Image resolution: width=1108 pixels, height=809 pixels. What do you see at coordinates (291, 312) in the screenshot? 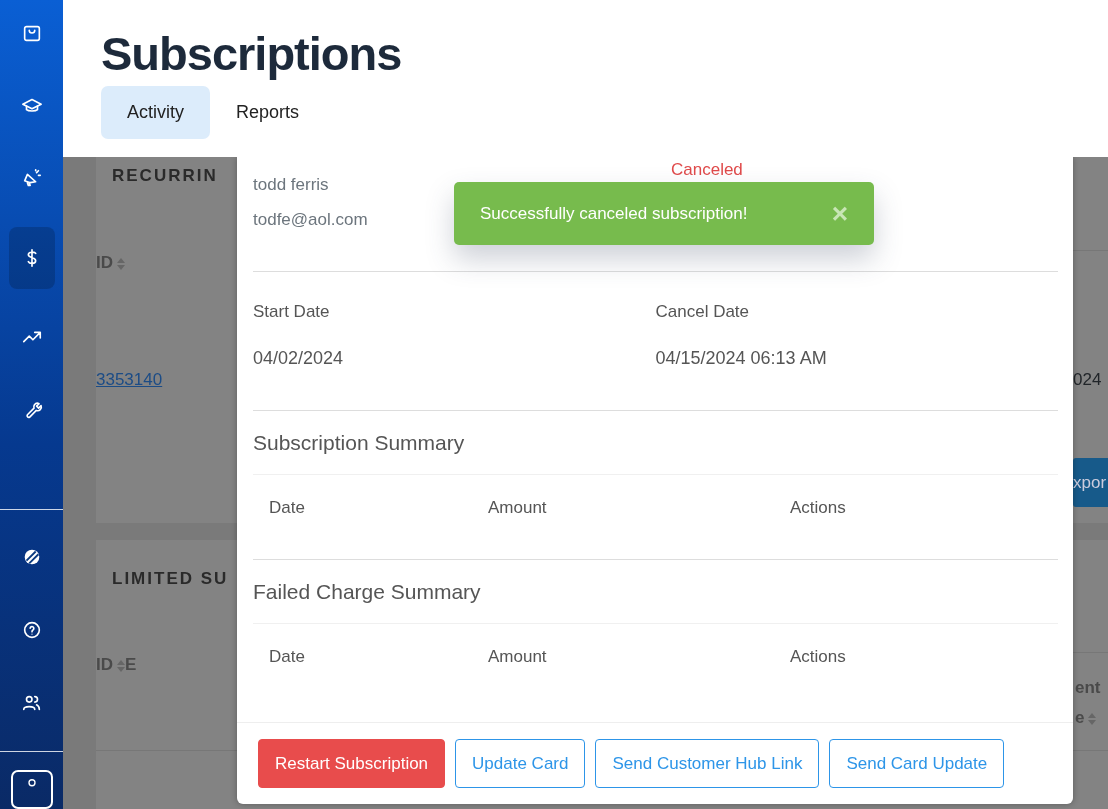
I see `field-label: Start Date` at bounding box center [291, 312].